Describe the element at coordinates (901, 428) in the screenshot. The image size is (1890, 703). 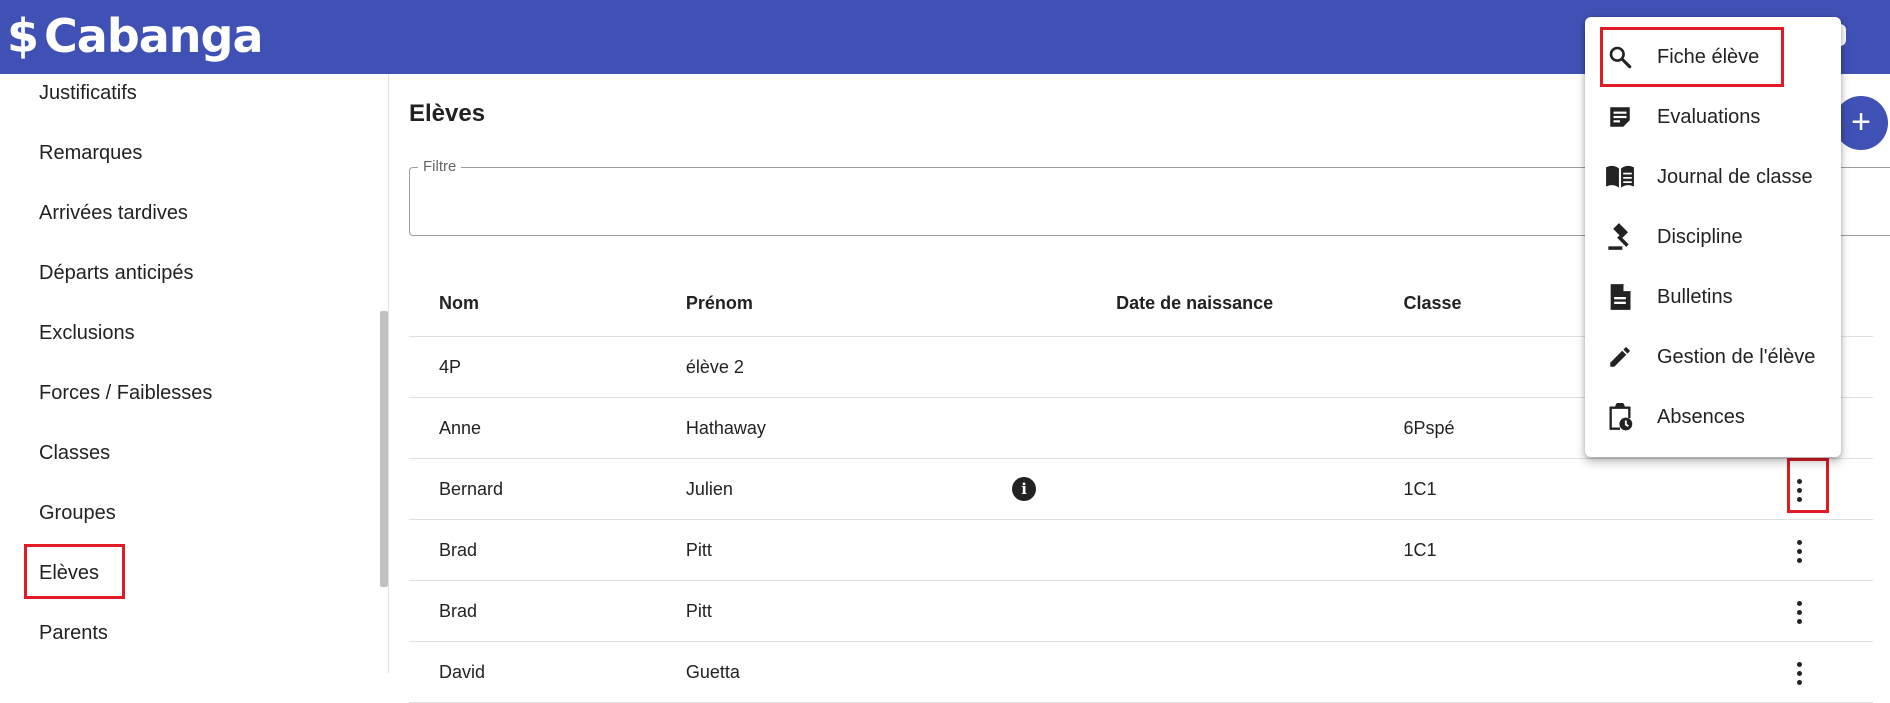
I see `cell-prenom: Hathaway` at that location.